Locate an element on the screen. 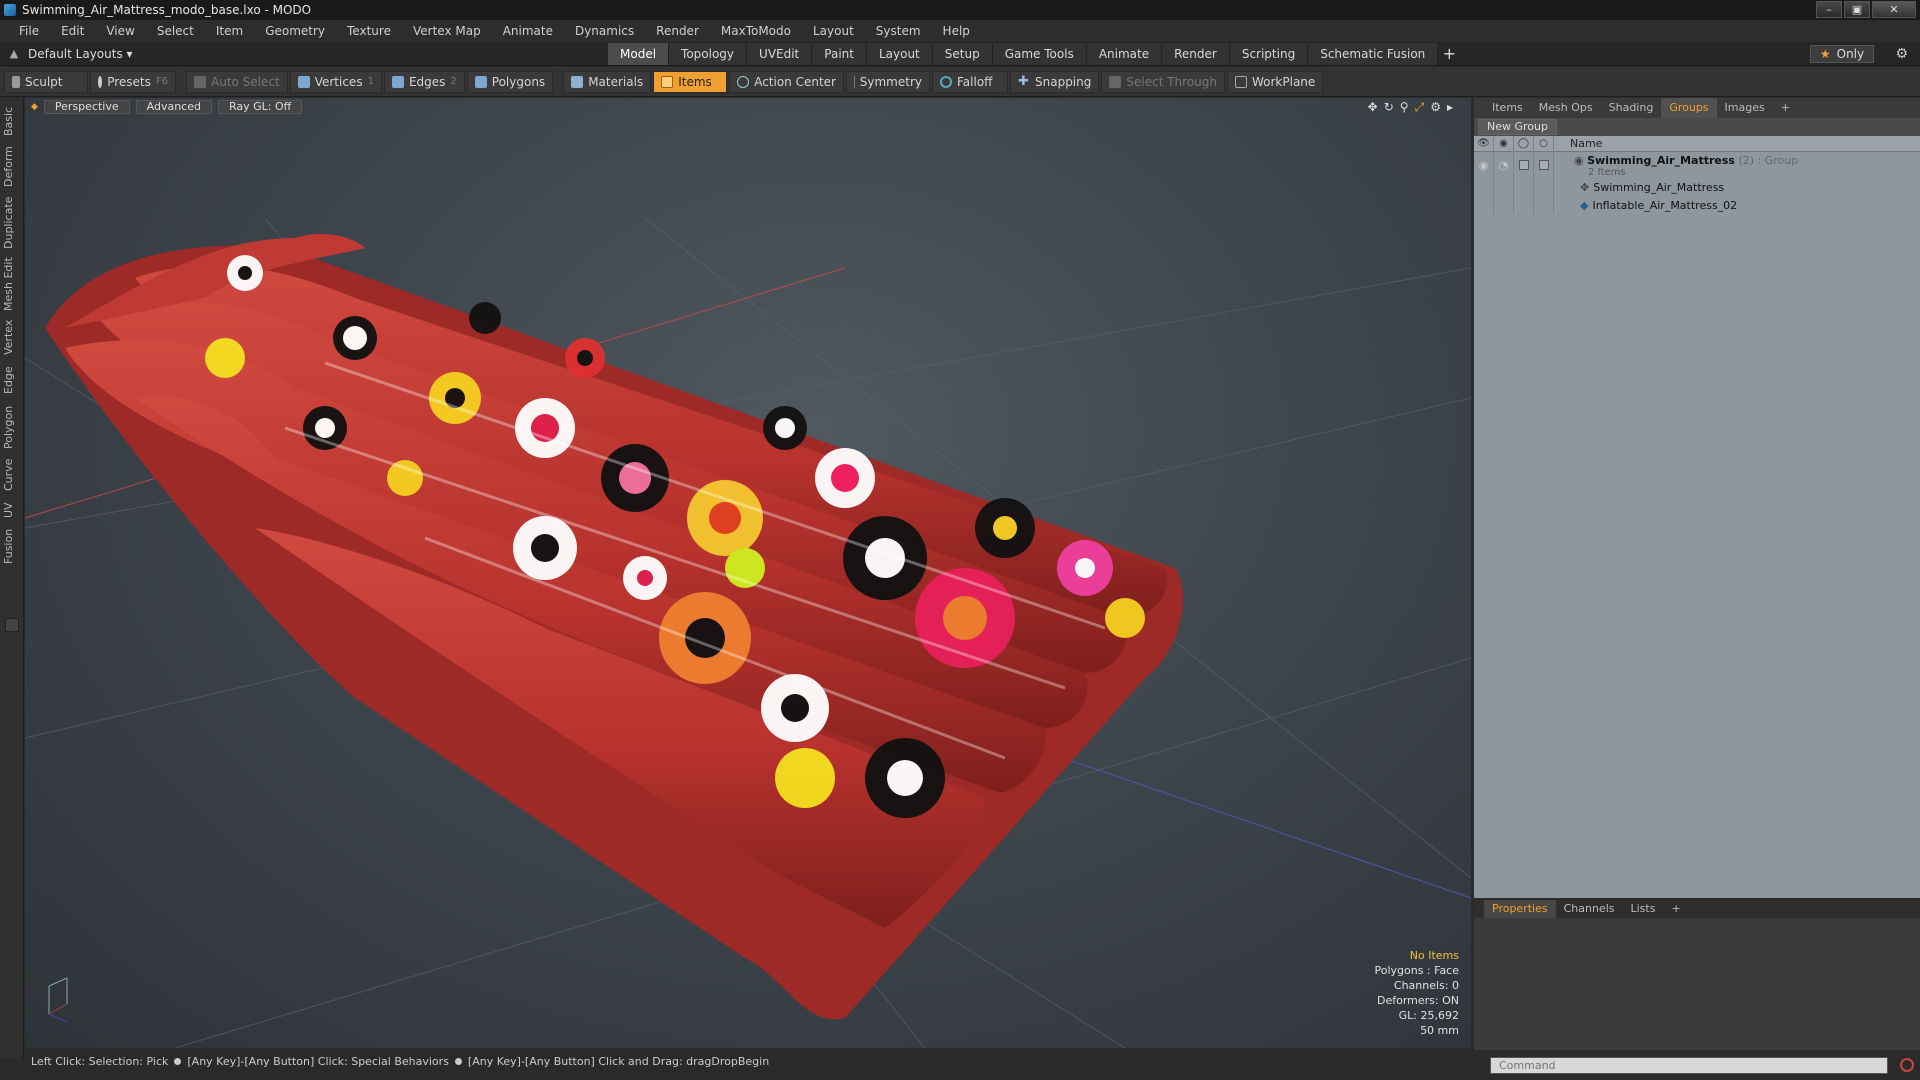 This screenshot has width=1920, height=1080. zoom-icon: ⚲ is located at coordinates (1404, 107).